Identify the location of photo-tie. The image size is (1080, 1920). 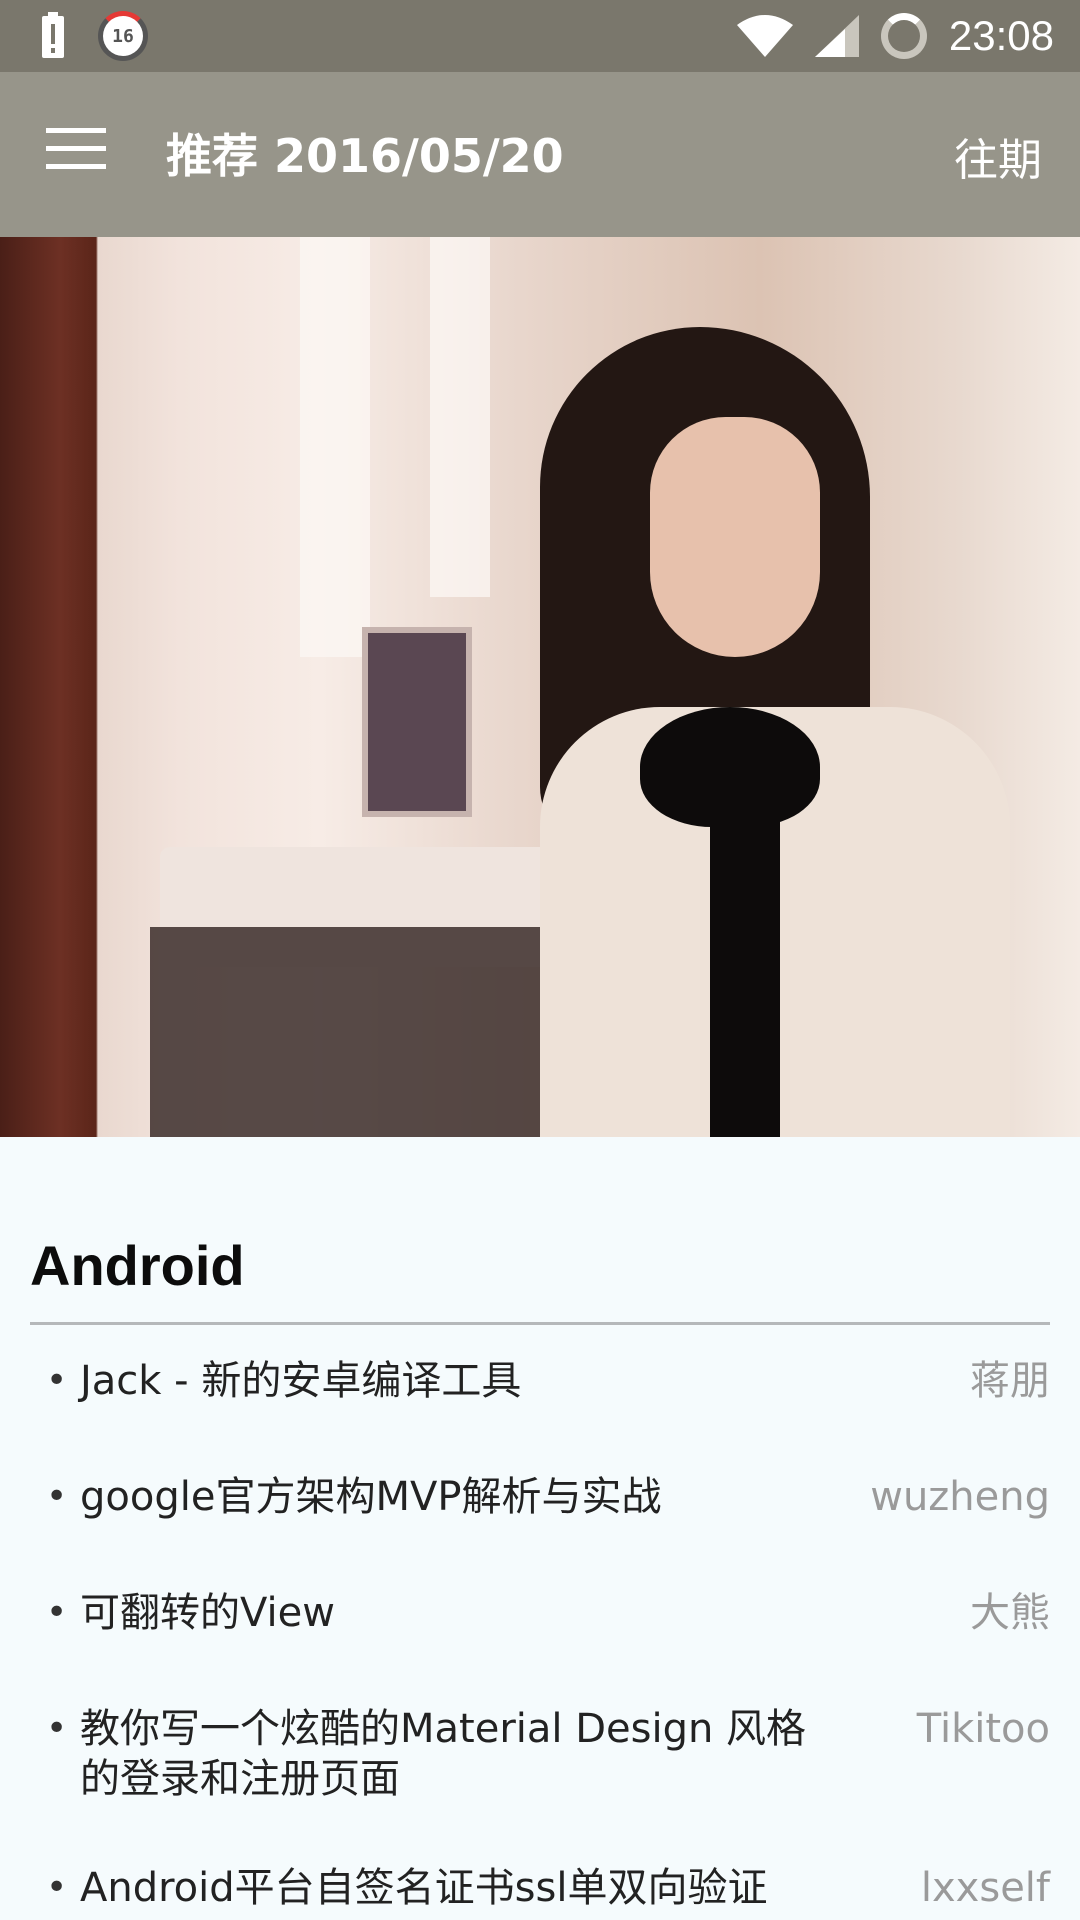
(745, 972).